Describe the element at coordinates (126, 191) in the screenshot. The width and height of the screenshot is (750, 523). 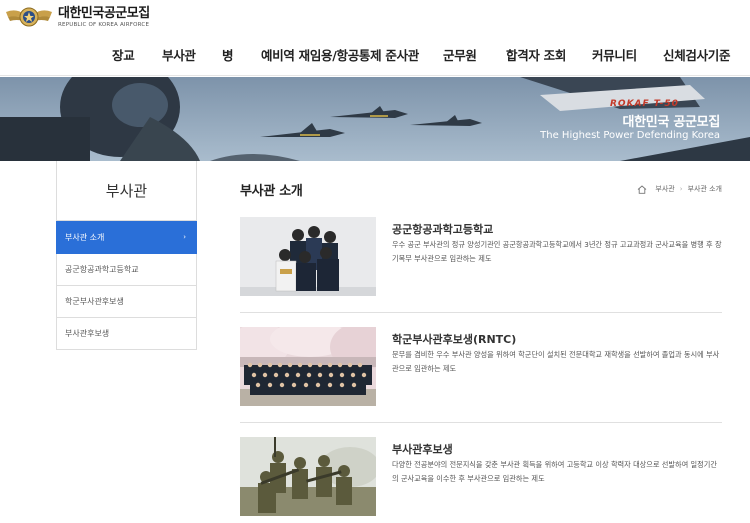
I see `sidebar-heading: 부사관` at that location.